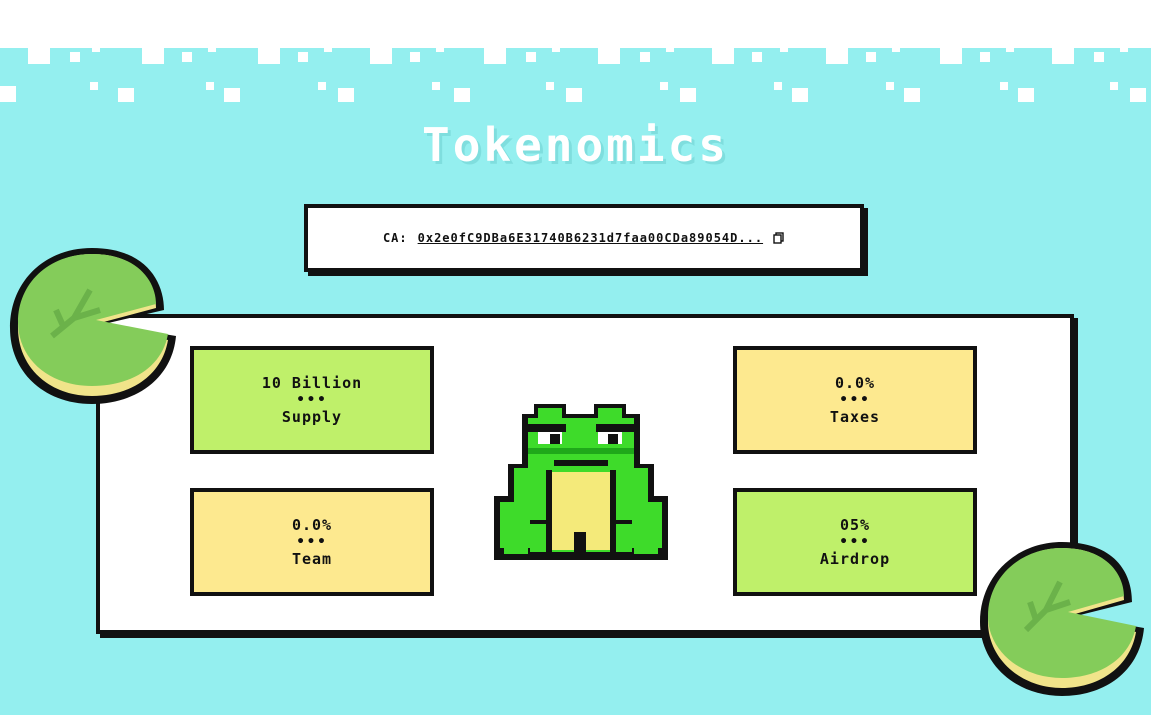  I want to click on contract-address-label: CA:, so click(395, 238).